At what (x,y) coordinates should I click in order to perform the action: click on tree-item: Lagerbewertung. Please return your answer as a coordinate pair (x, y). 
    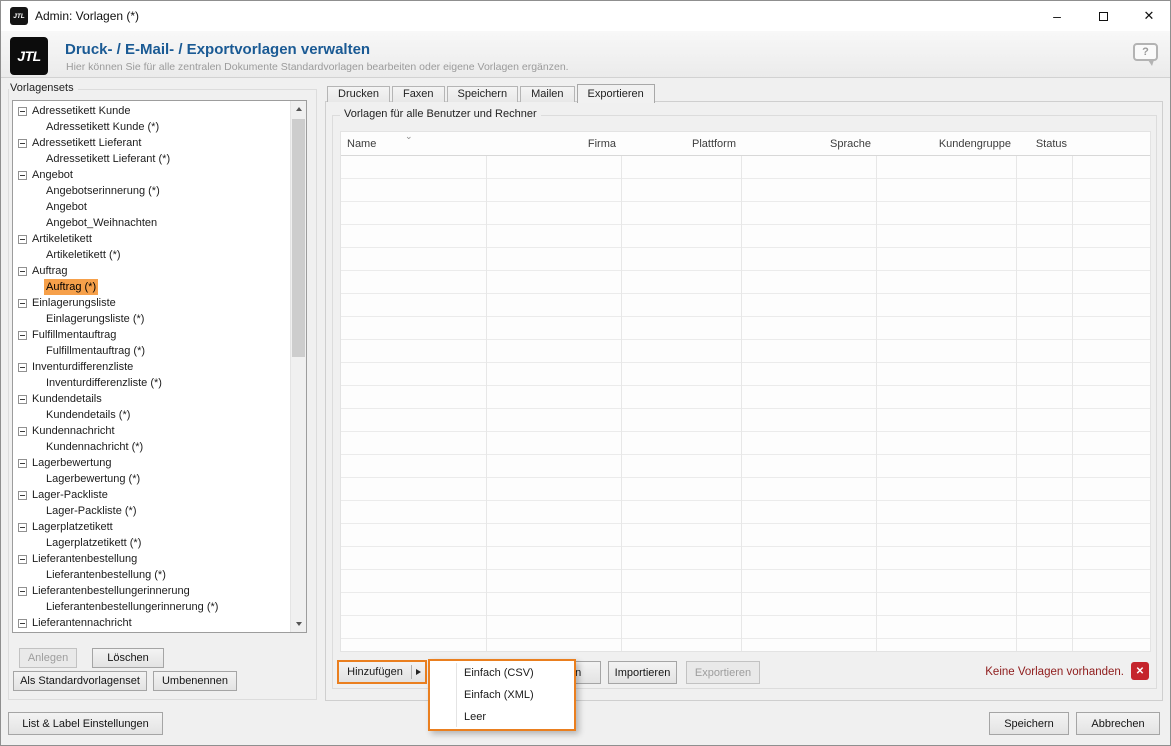
    Looking at the image, I should click on (159, 463).